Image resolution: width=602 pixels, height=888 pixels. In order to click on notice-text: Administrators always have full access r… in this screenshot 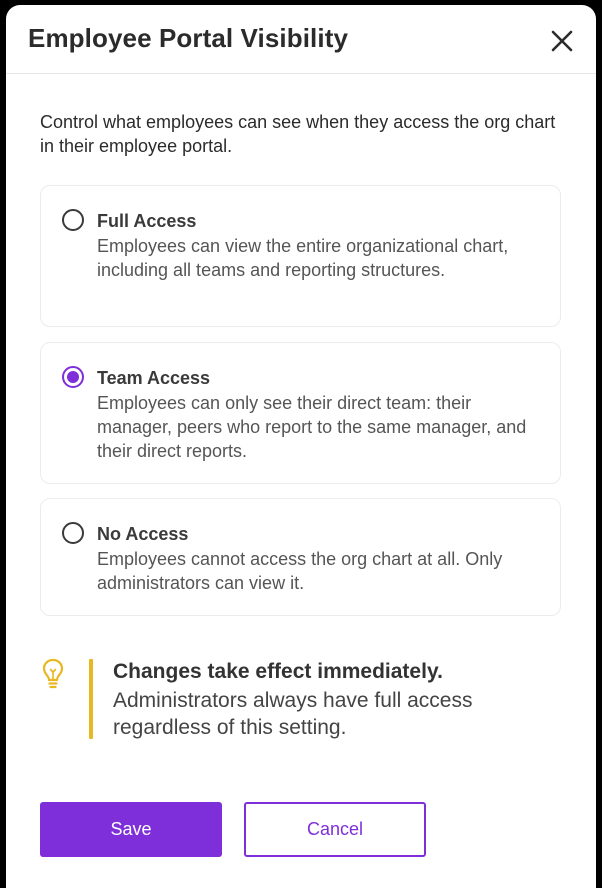, I will do `click(293, 714)`.